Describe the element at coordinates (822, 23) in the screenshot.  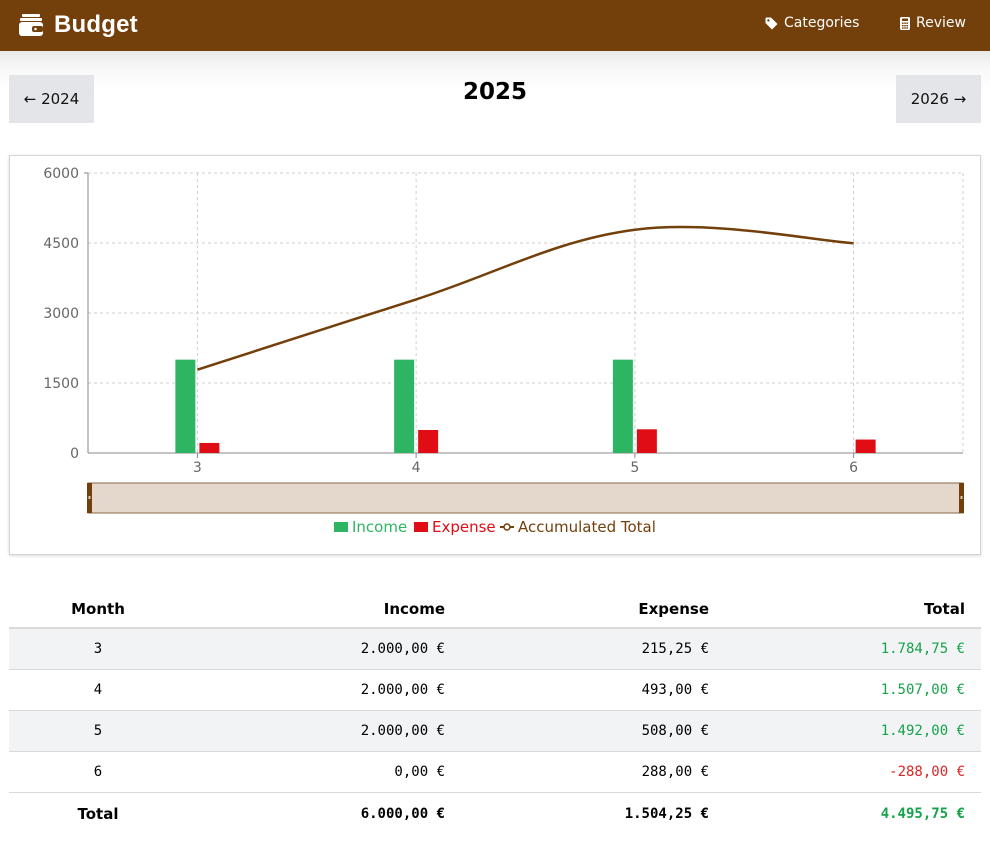
I see `nav-categories-label: Categories` at that location.